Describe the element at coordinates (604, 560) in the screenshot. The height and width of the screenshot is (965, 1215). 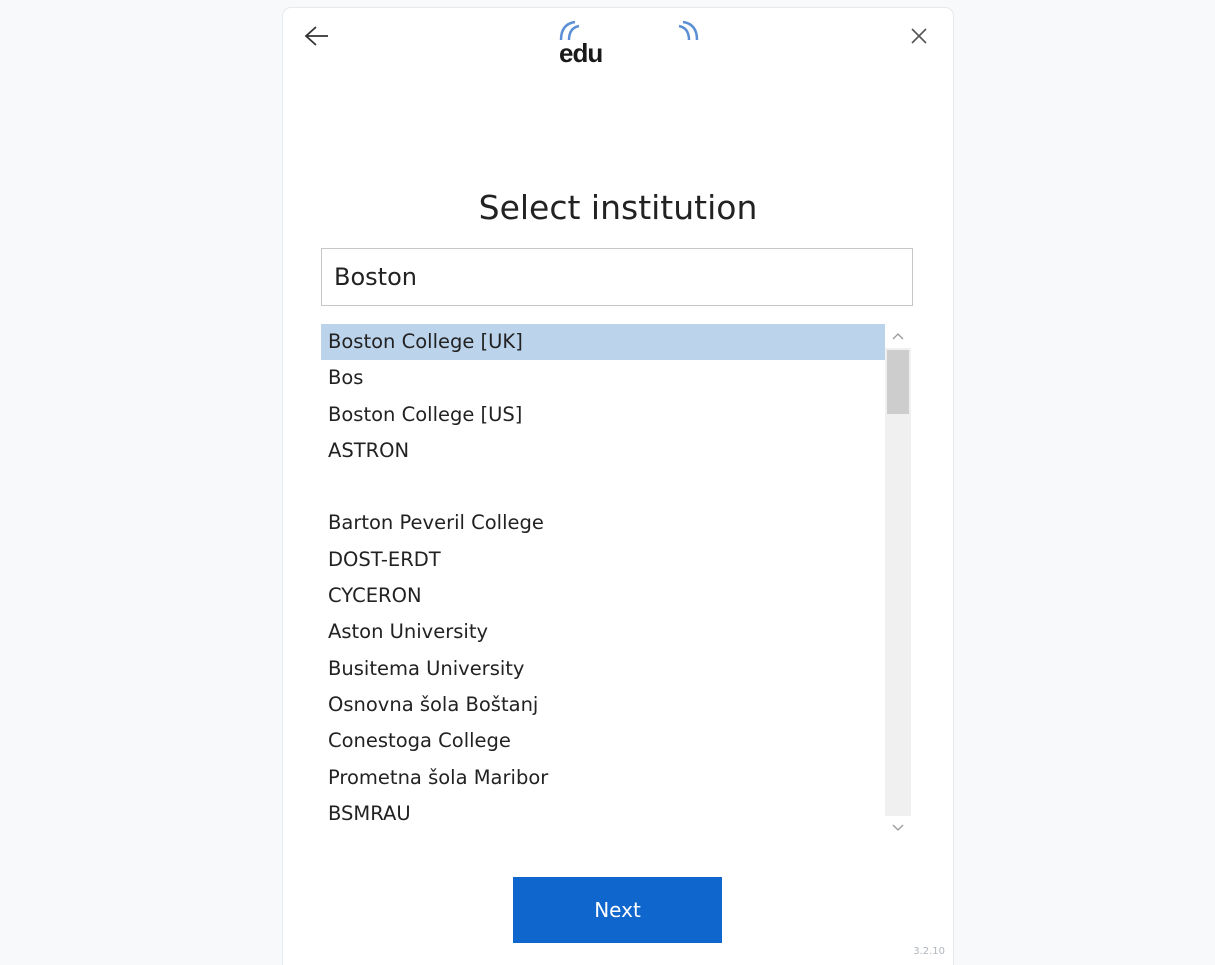
I see `list-item: DOST-ERDT` at that location.